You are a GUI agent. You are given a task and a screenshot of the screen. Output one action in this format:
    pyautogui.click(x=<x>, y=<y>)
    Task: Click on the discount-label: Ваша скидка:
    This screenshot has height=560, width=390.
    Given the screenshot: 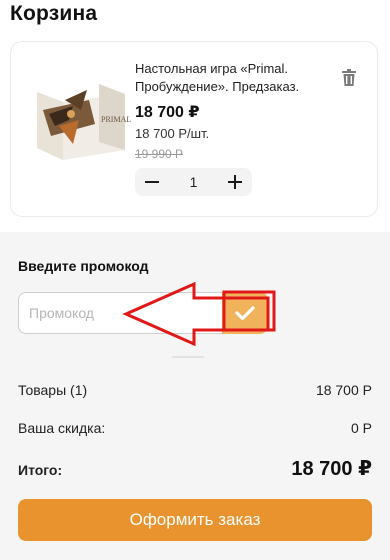 What is the action you would take?
    pyautogui.click(x=62, y=428)
    